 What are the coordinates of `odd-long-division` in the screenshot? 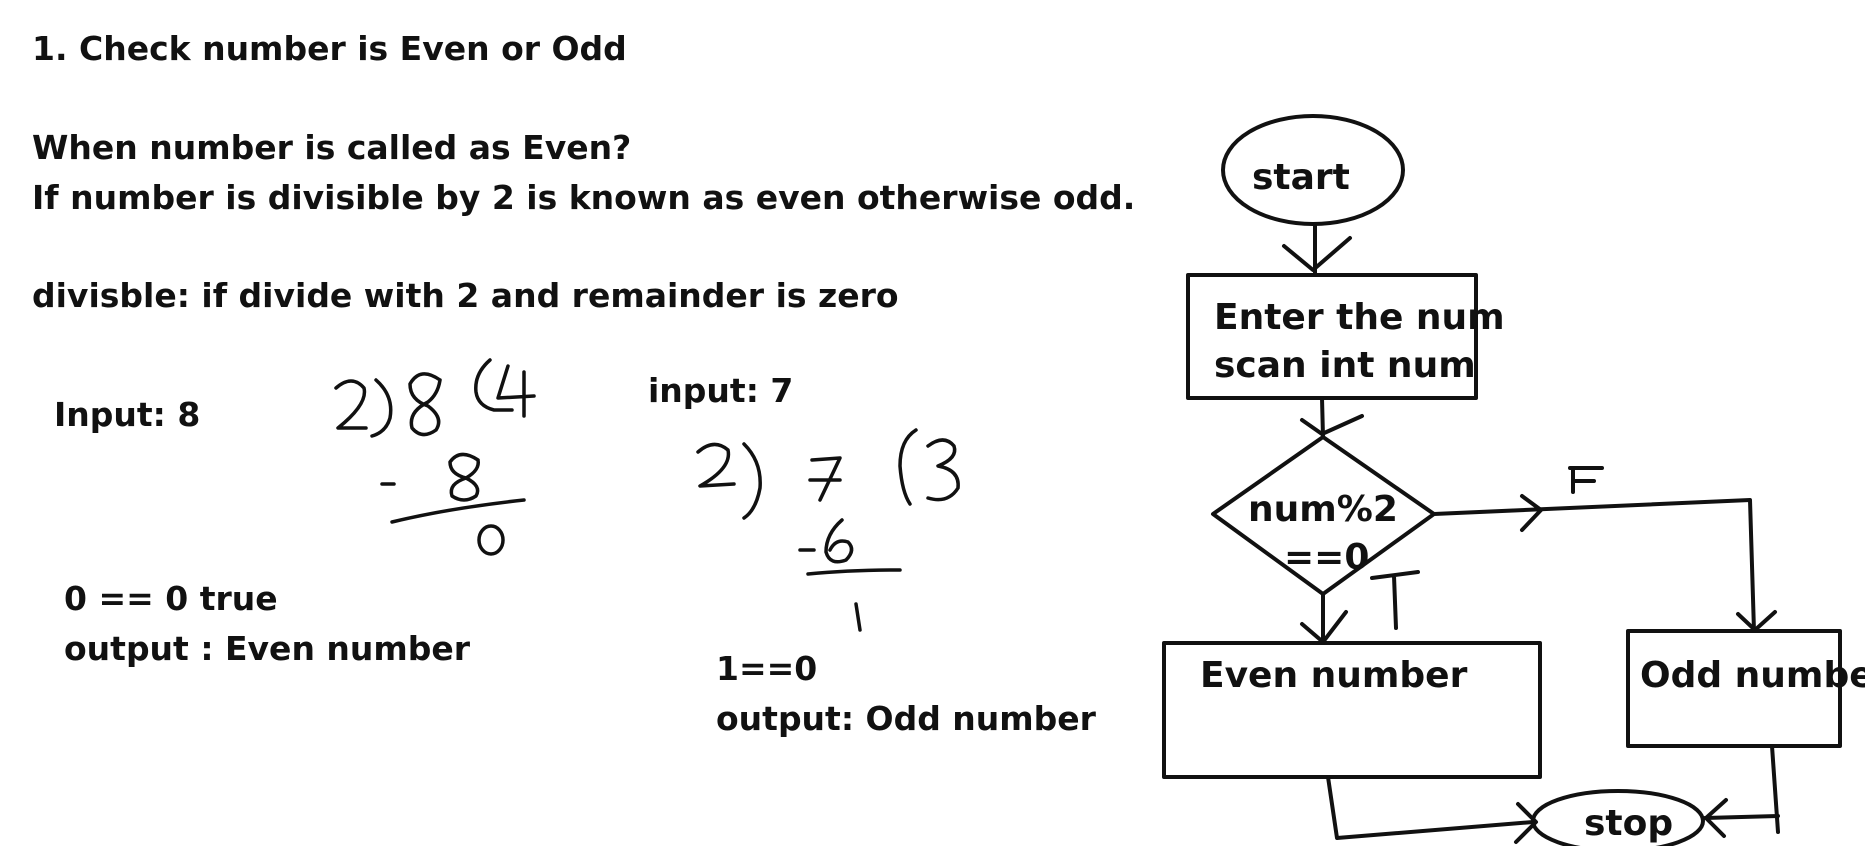 It's located at (828, 530).